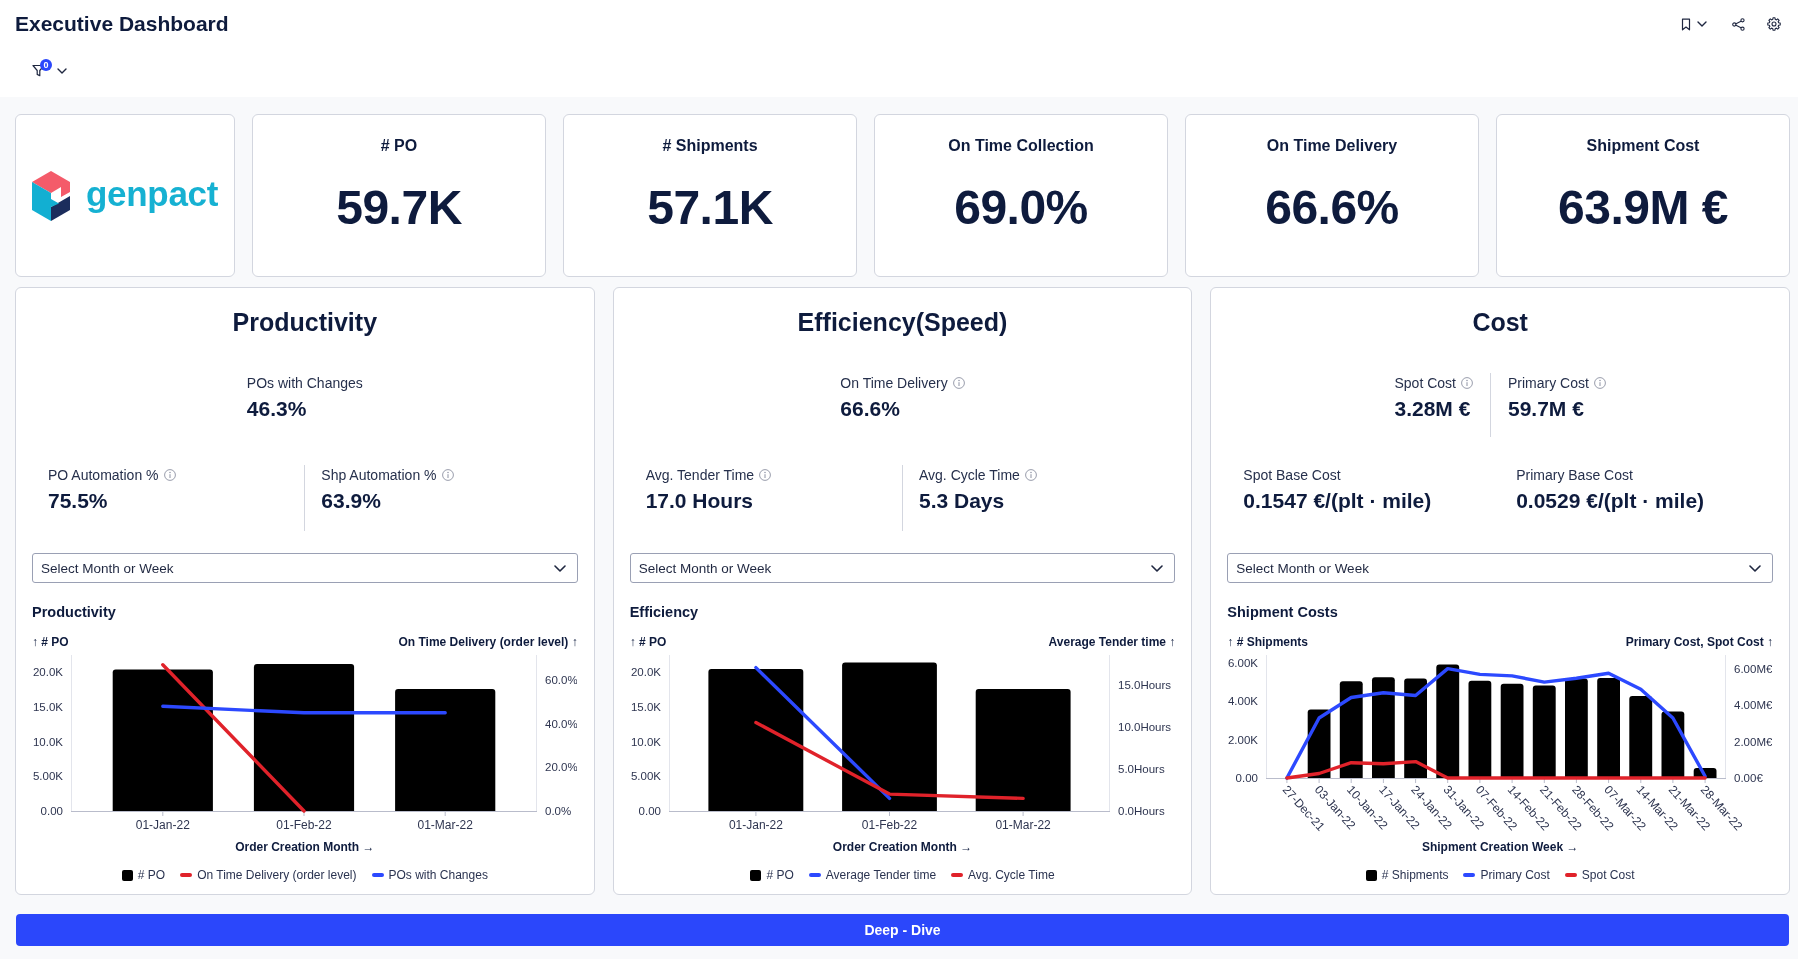 The height and width of the screenshot is (959, 1798). Describe the element at coordinates (1548, 383) in the screenshot. I see `metric-label: Primary Cost` at that location.